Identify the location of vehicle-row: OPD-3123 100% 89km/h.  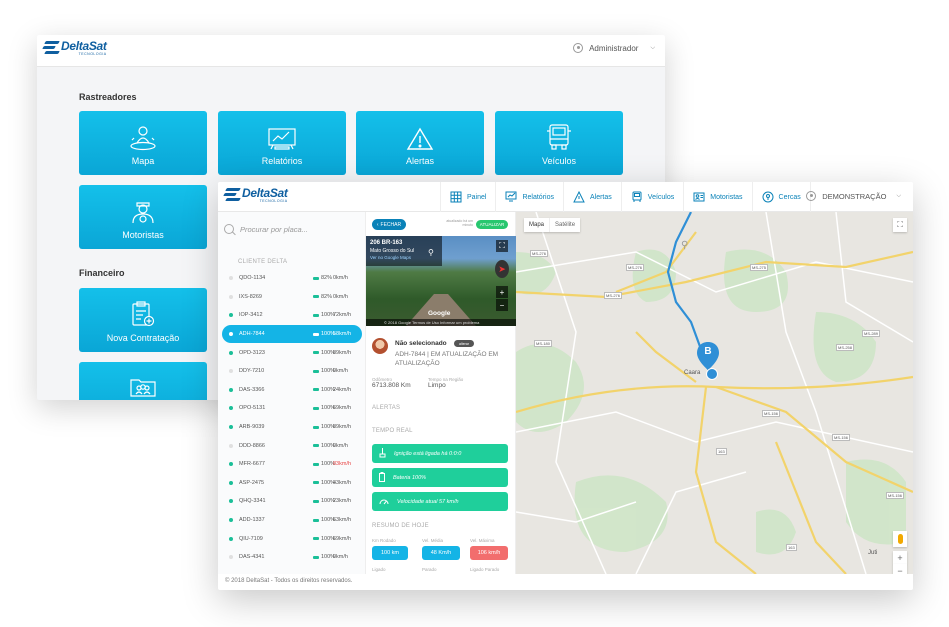
(292, 352).